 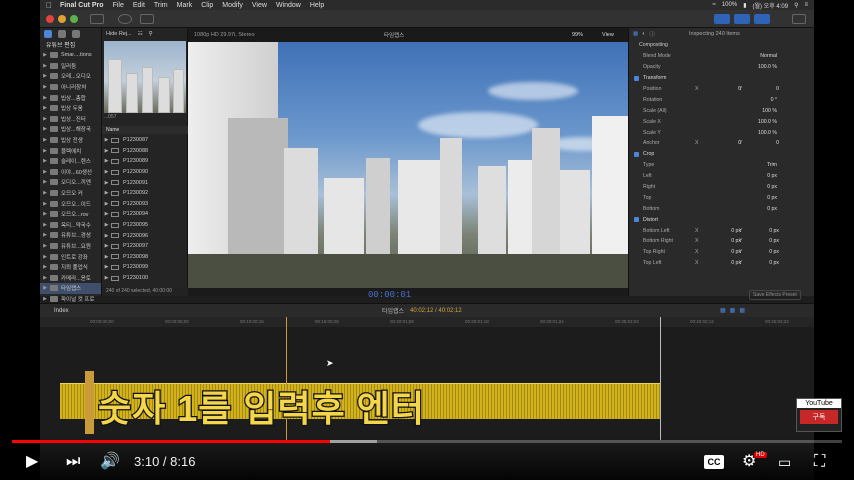 What do you see at coordinates (145, 140) in the screenshot?
I see `clip-row: ▶ P1230087` at bounding box center [145, 140].